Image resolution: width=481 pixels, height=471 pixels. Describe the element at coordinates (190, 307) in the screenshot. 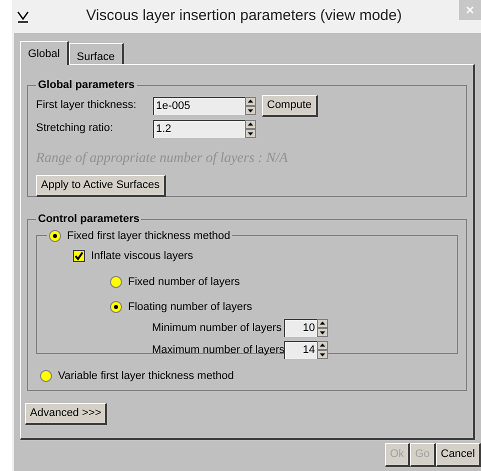

I see `radio-label: Floating number of layers` at that location.